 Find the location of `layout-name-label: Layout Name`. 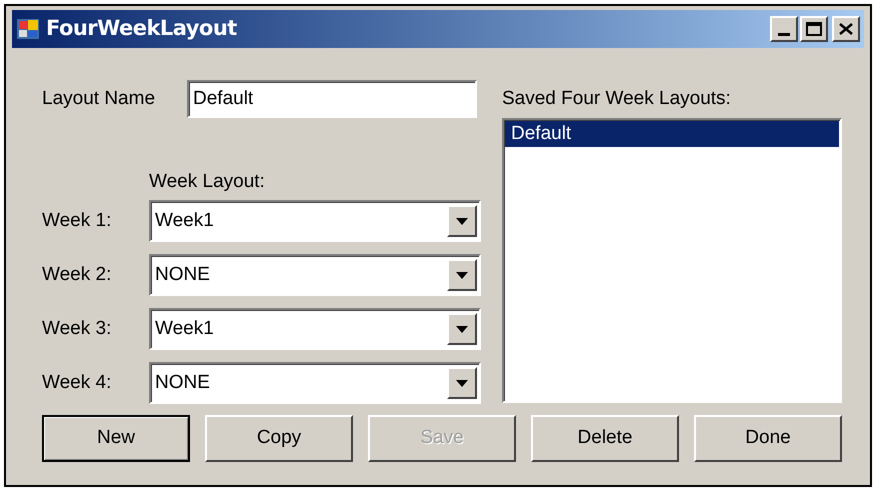

layout-name-label: Layout Name is located at coordinates (99, 98).